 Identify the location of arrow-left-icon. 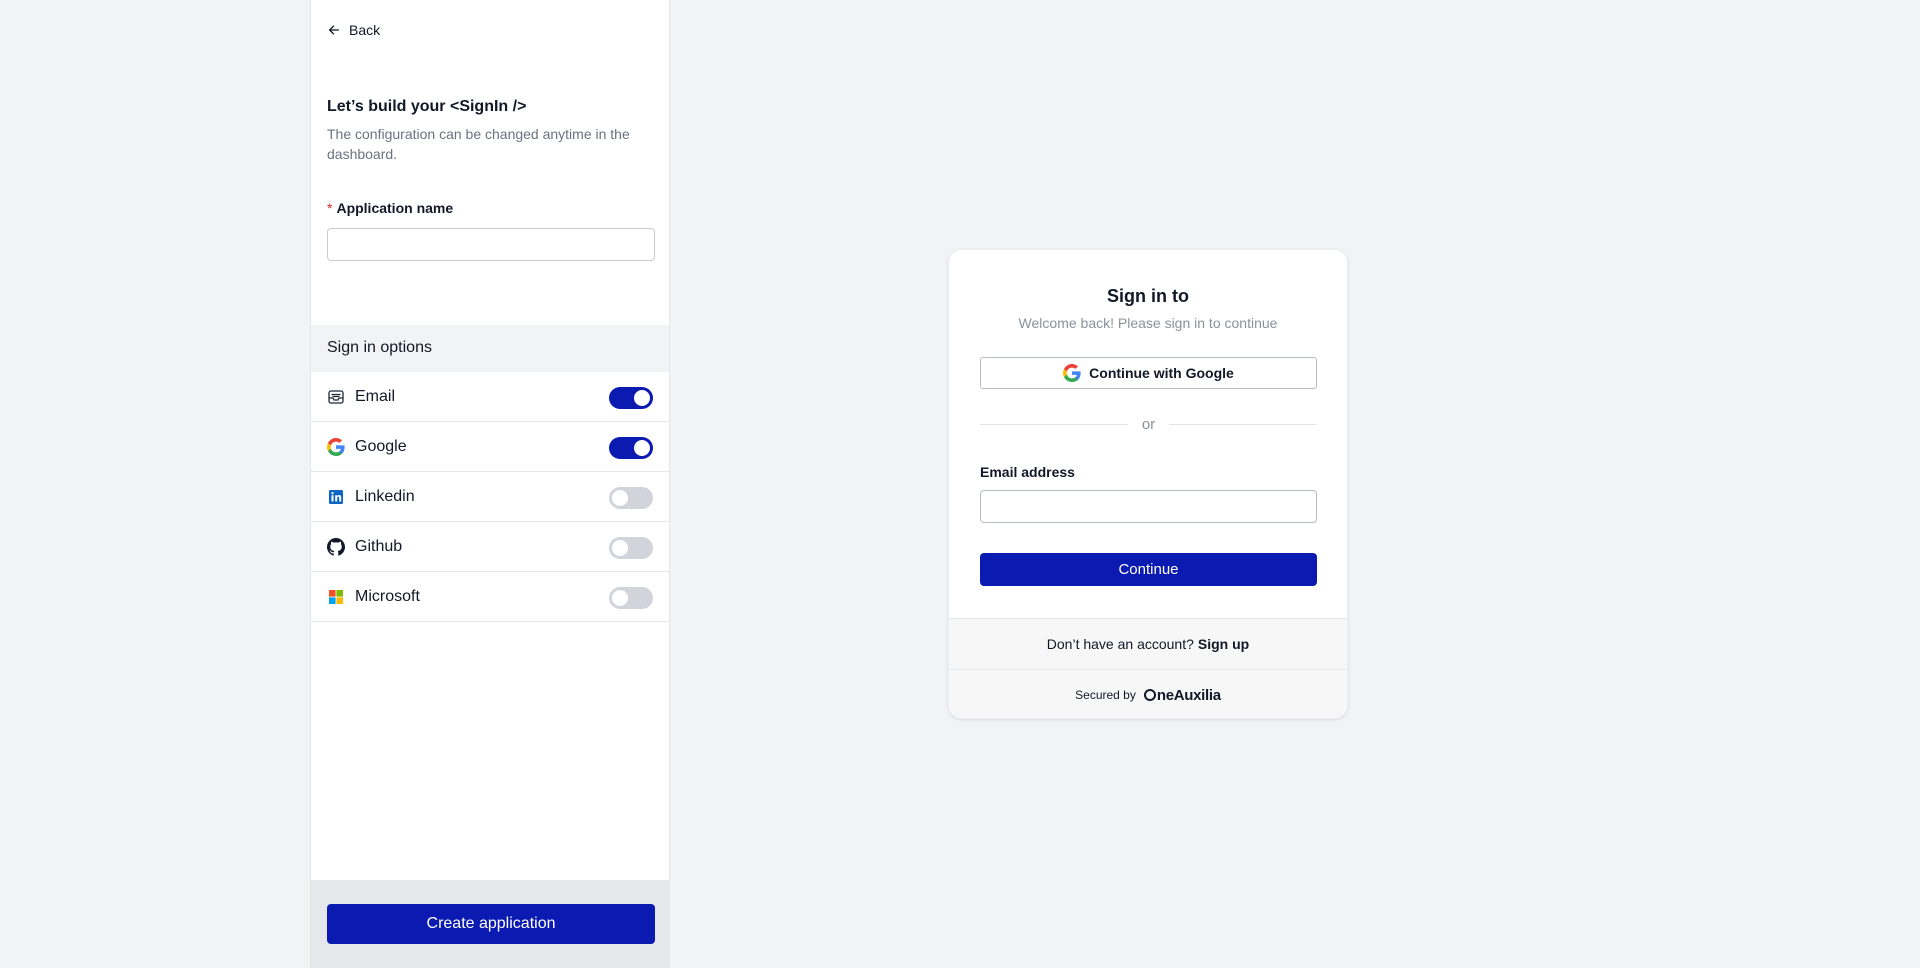
(334, 30).